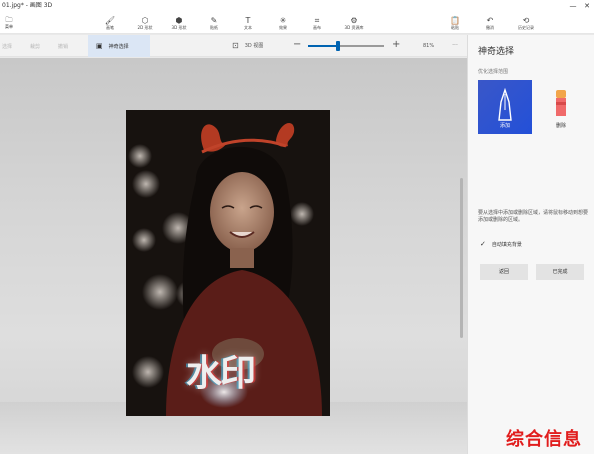 Image resolution: width=594 pixels, height=454 pixels. I want to click on window-controls: — ✕, so click(580, 6).